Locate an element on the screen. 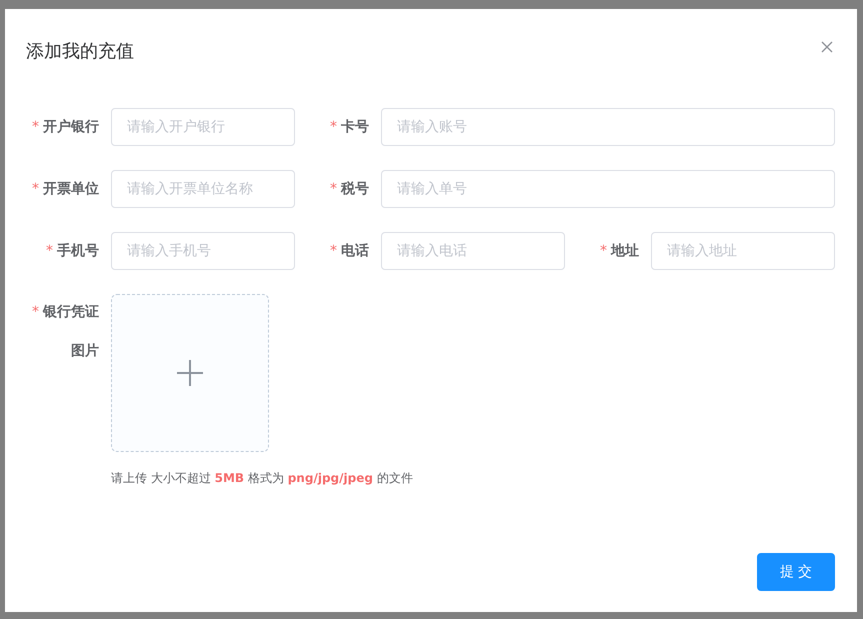 The image size is (863, 619). close-icon is located at coordinates (827, 47).